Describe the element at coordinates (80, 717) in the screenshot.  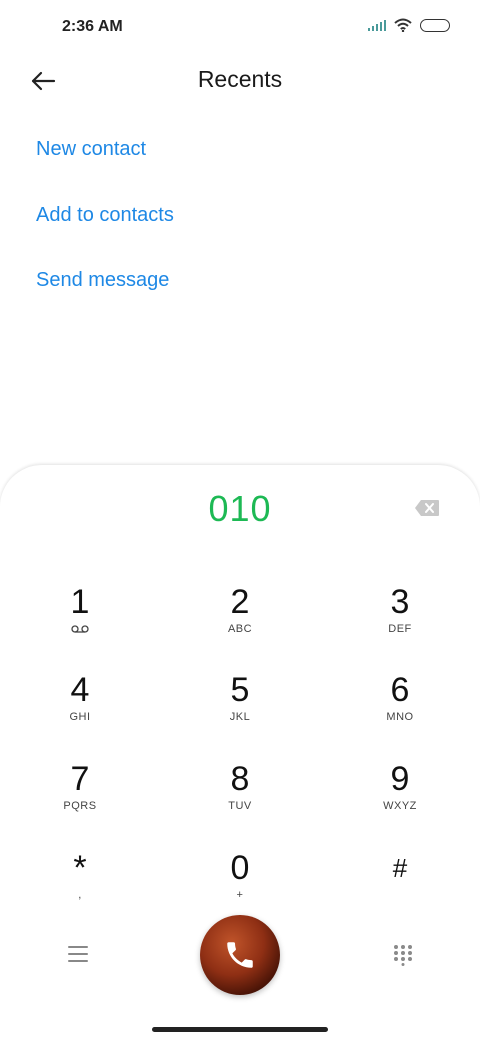
I see `key-letters: GHI` at that location.